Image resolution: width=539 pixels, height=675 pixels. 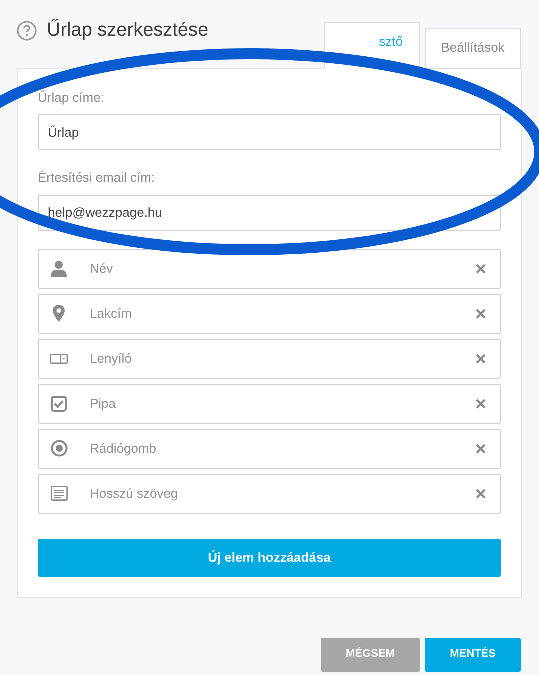 What do you see at coordinates (269, 268) in the screenshot?
I see `form-element-row: Név` at bounding box center [269, 268].